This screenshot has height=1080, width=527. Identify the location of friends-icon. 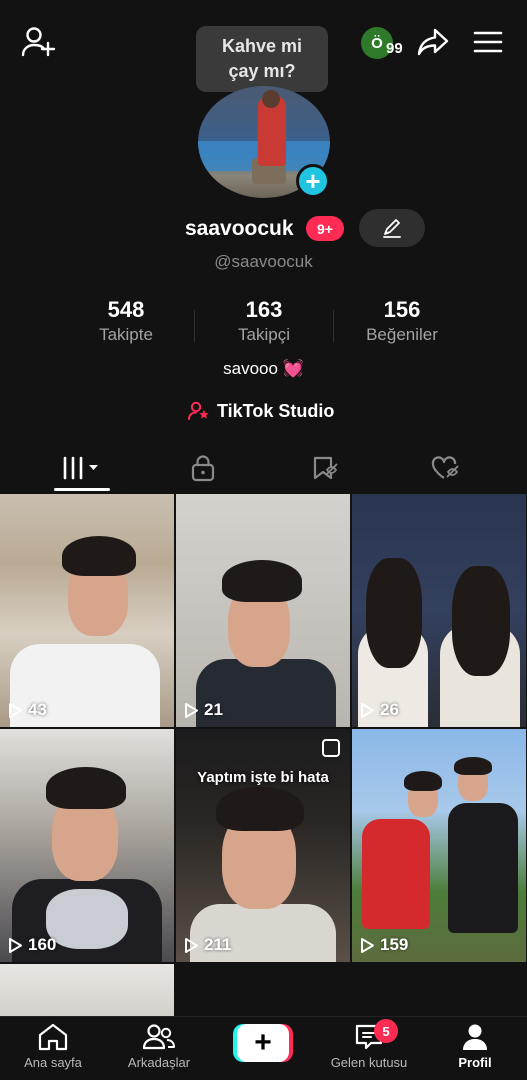
(159, 1037).